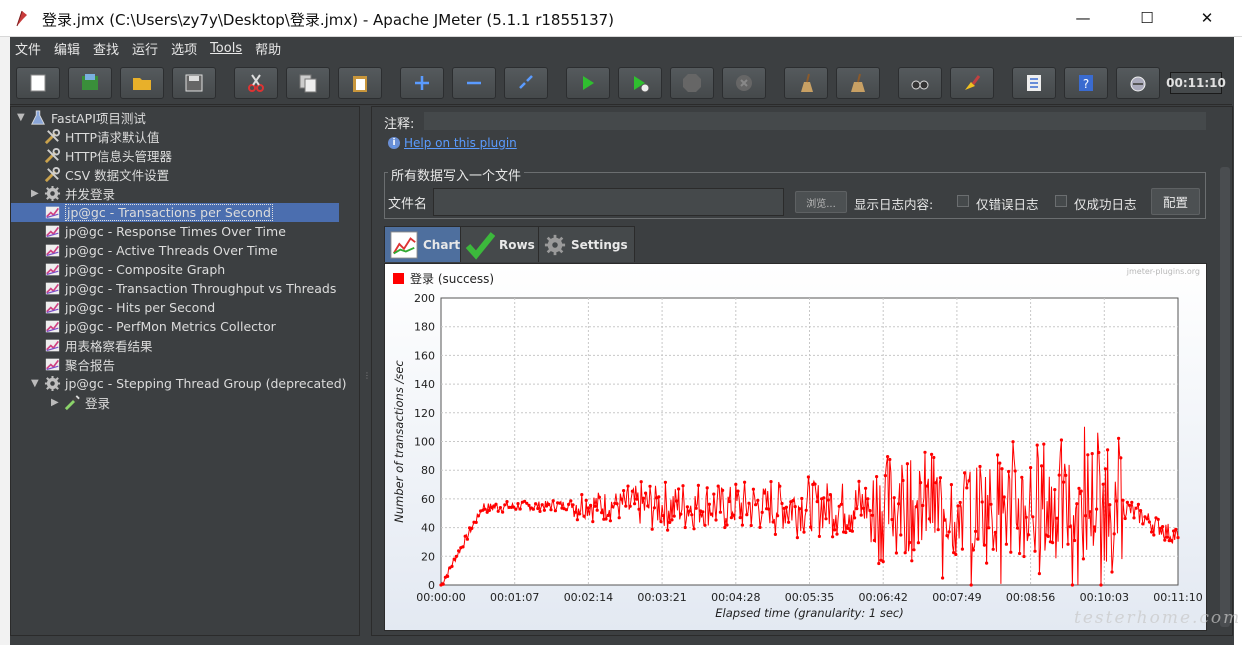  I want to click on menu-run: 运行, so click(145, 48).